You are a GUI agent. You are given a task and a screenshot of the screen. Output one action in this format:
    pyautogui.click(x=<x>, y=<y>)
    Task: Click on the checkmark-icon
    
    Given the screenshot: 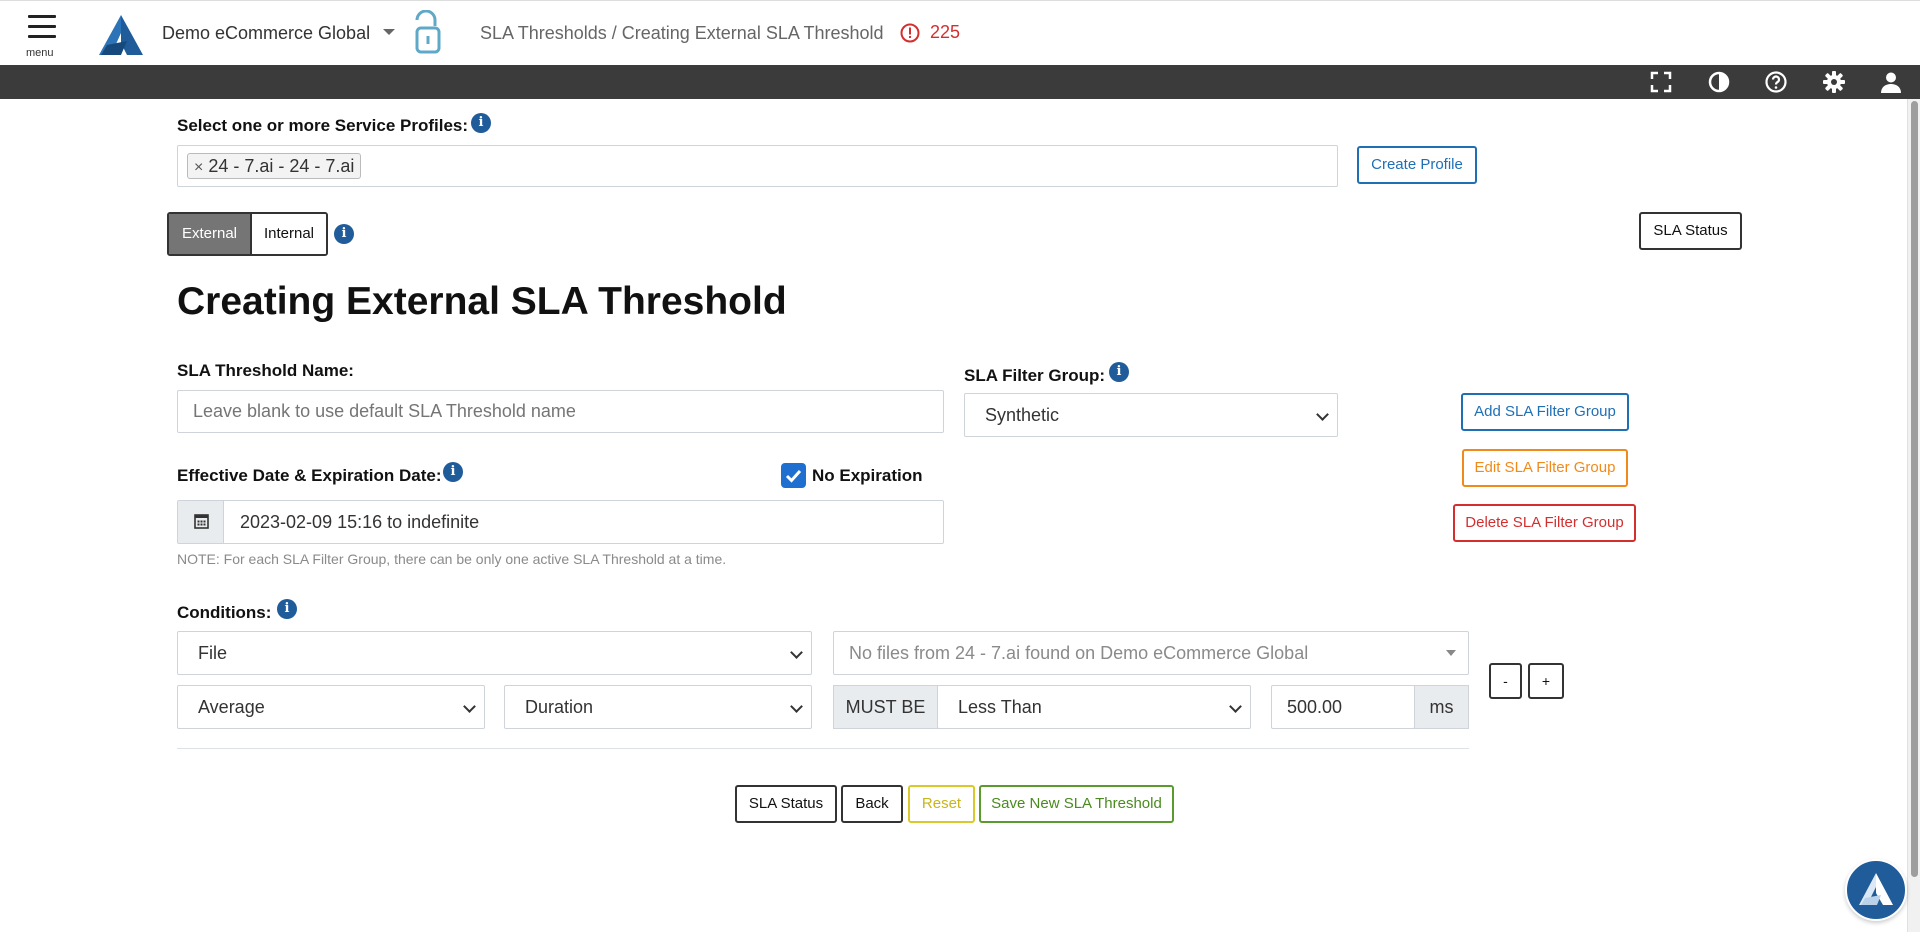 What is the action you would take?
    pyautogui.click(x=793, y=476)
    